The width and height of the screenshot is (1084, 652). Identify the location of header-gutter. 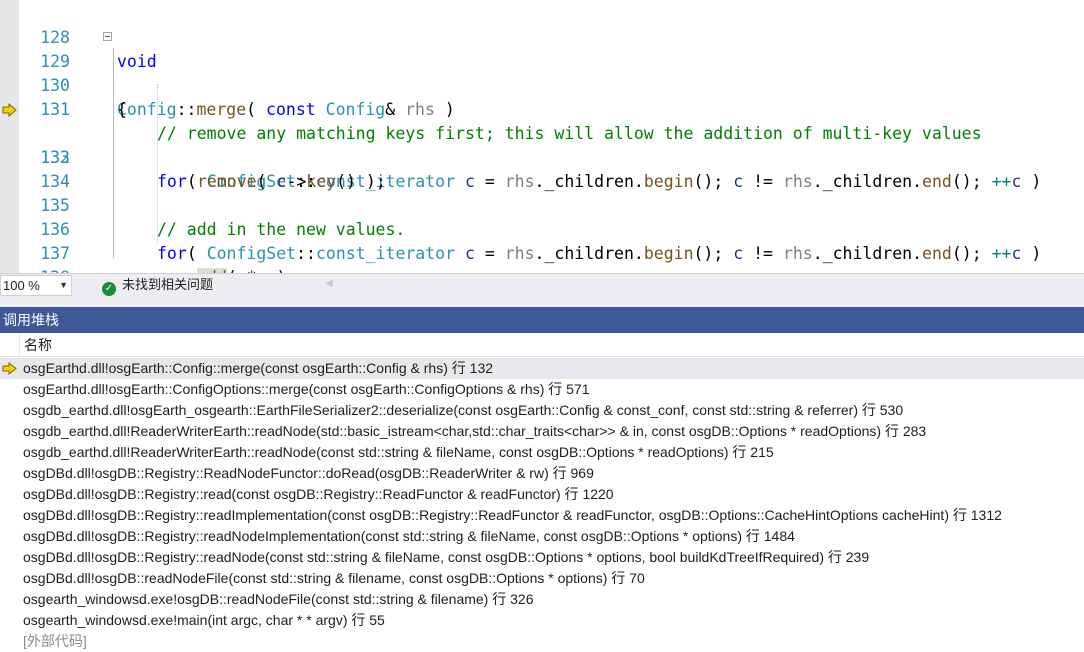
(10, 344).